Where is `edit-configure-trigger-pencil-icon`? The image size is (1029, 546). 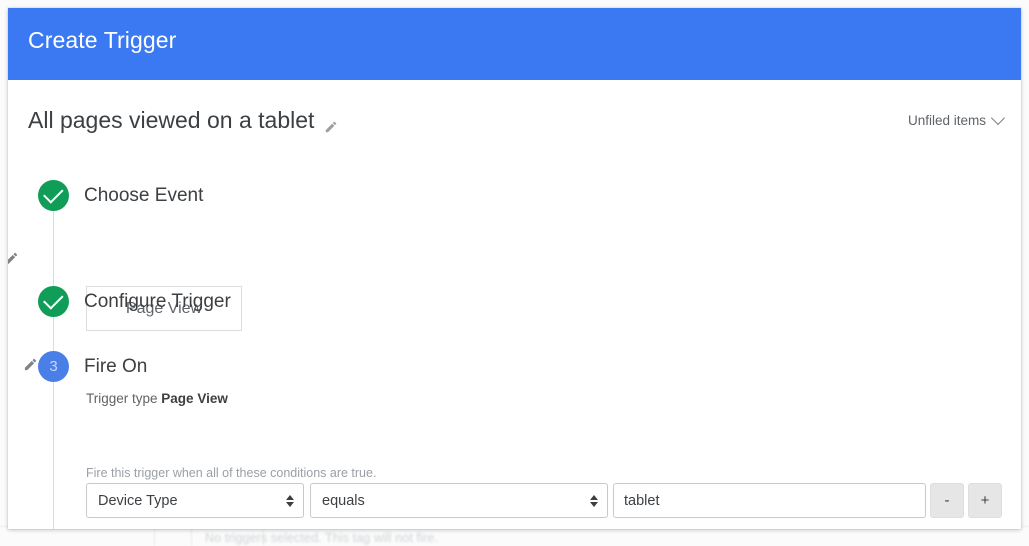 edit-configure-trigger-pencil-icon is located at coordinates (30, 364).